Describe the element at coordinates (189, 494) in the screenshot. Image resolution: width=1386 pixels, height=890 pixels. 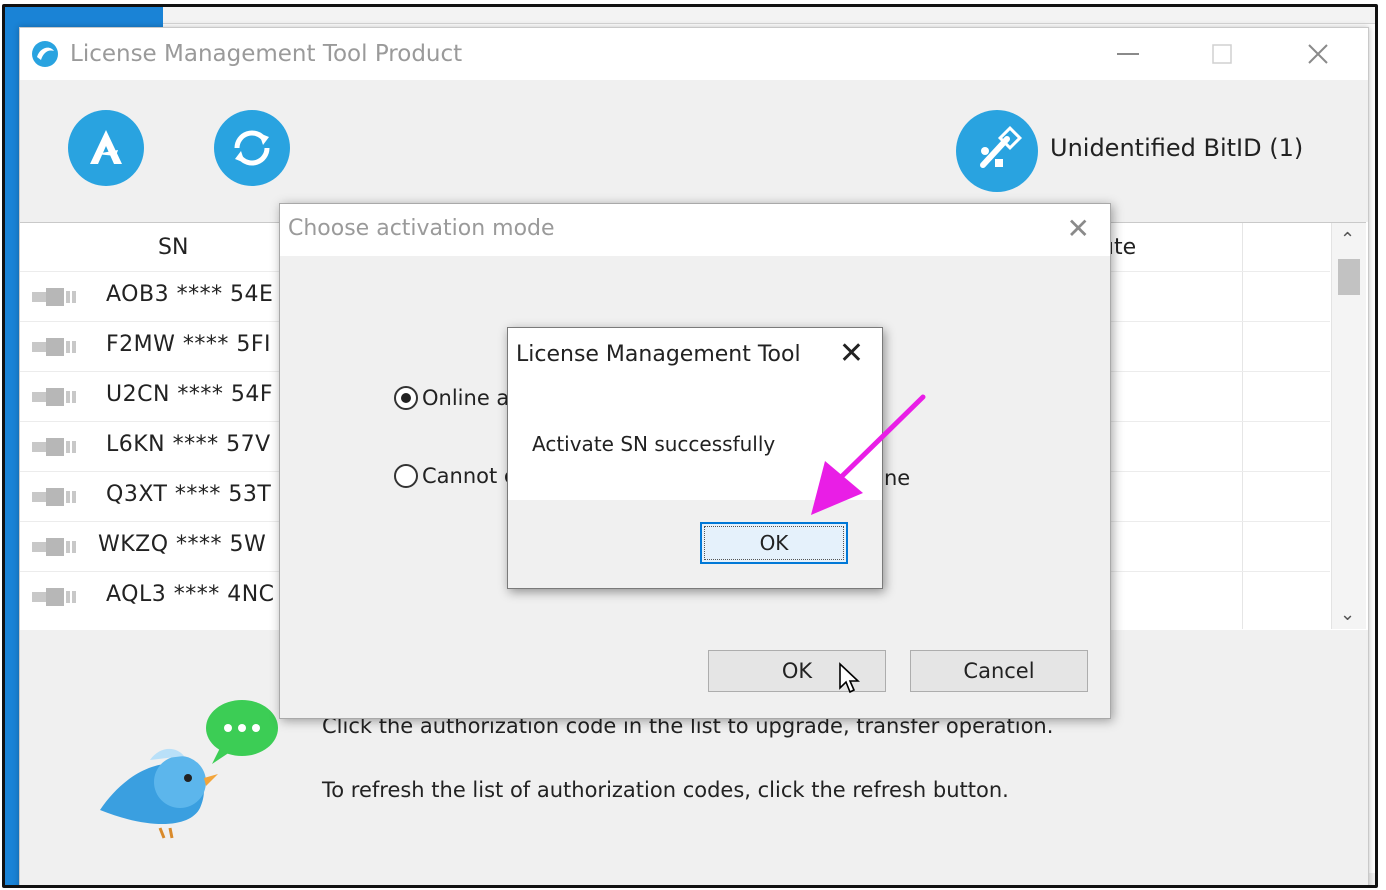
I see `sn-value: Q3XT **** 53T` at that location.